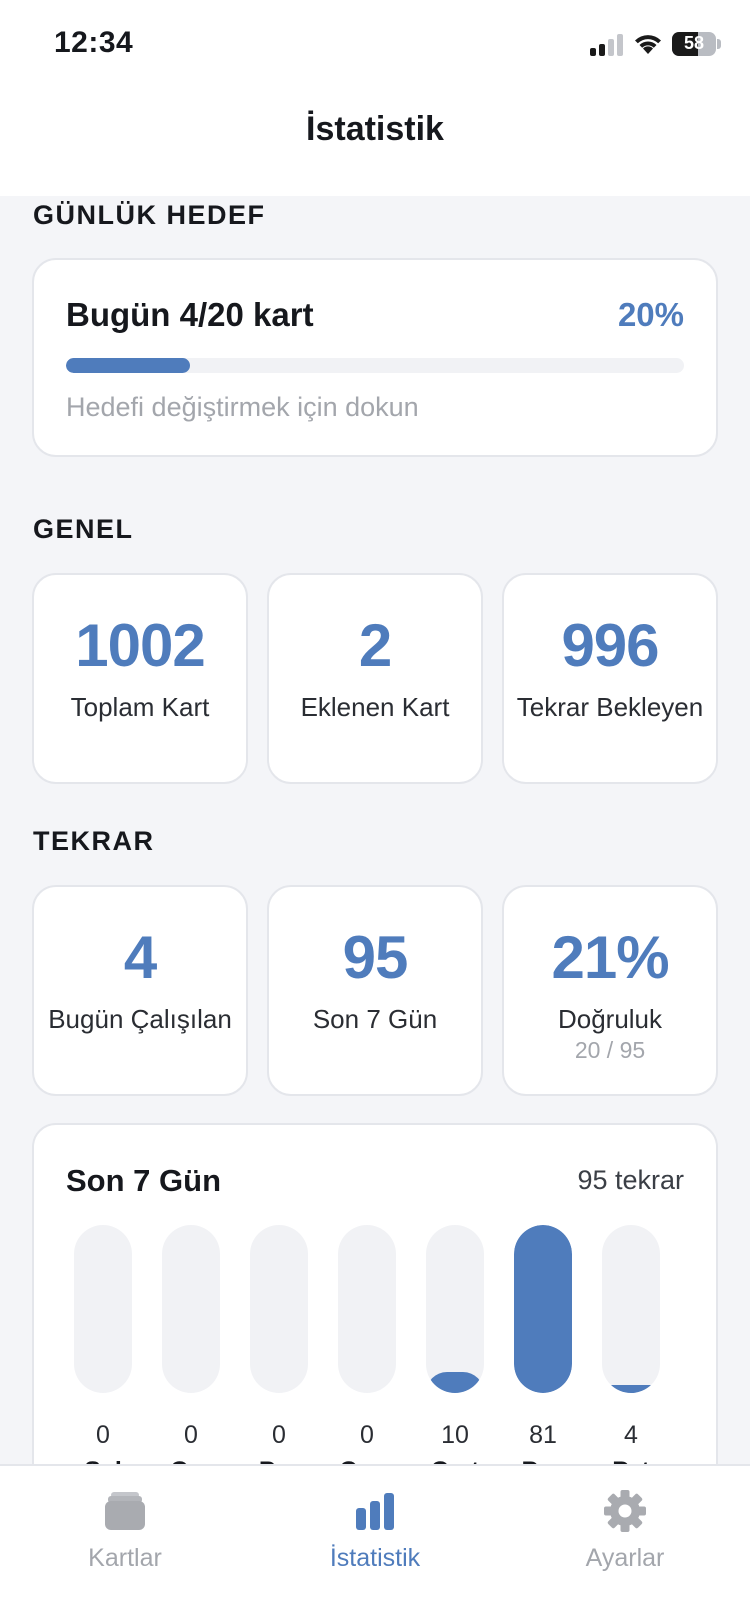  I want to click on stat-value: 1002, so click(140, 645).